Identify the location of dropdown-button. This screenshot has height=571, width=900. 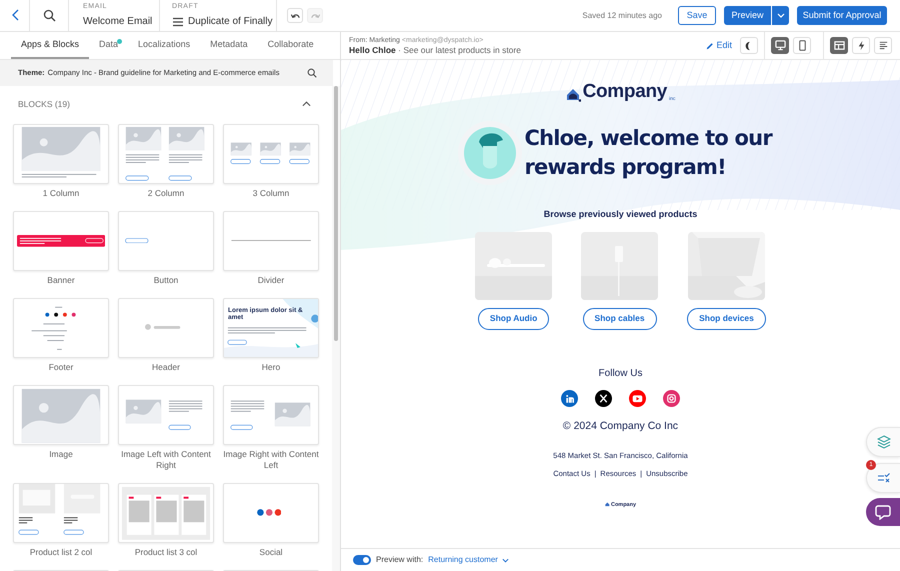
(780, 15).